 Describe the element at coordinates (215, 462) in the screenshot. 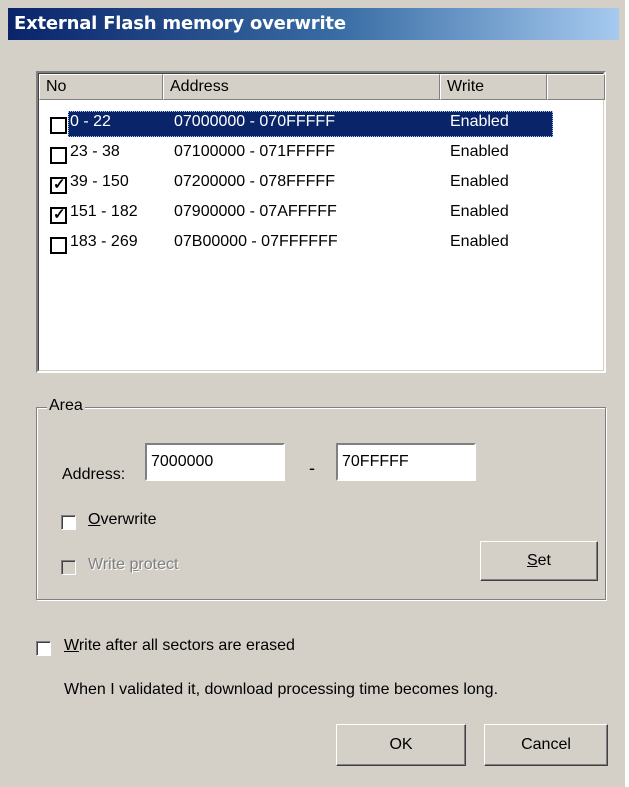

I see `start-address-input` at that location.